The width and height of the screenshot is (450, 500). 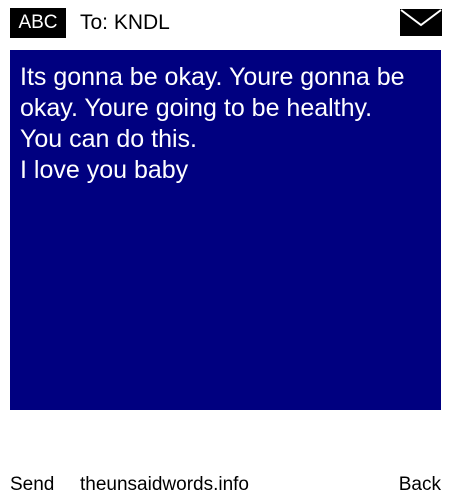 What do you see at coordinates (420, 485) in the screenshot?
I see `back-softkey: Back` at bounding box center [420, 485].